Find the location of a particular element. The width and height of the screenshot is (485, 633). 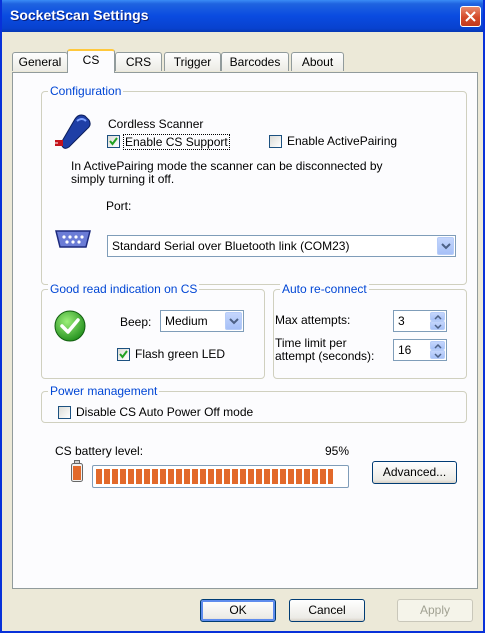

port-dropdown-button is located at coordinates (445, 246).